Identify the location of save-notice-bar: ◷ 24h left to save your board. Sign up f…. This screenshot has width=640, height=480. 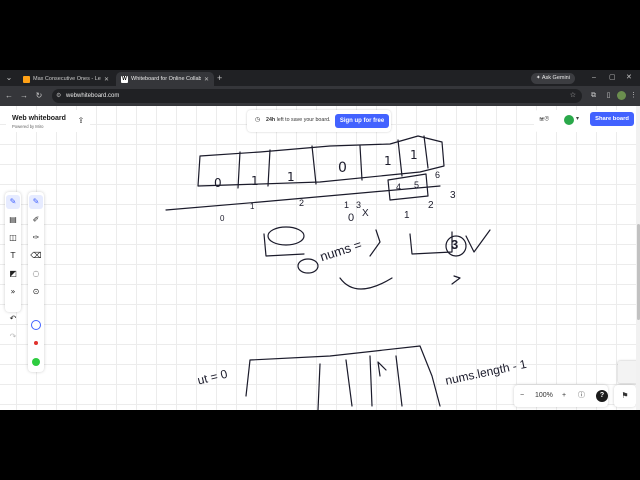
(319, 121).